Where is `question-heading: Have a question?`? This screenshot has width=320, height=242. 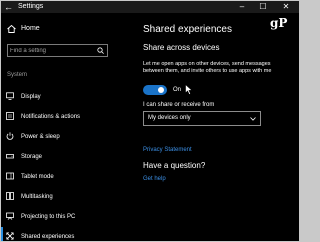
question-heading: Have a question? is located at coordinates (174, 165).